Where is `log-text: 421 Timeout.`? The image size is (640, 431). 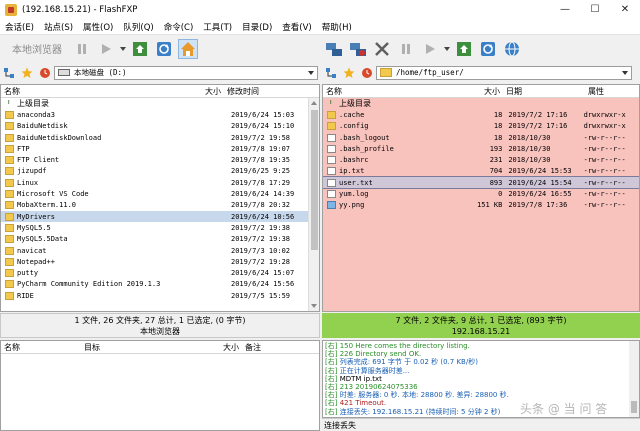
log-text: 421 Timeout. is located at coordinates (363, 403).